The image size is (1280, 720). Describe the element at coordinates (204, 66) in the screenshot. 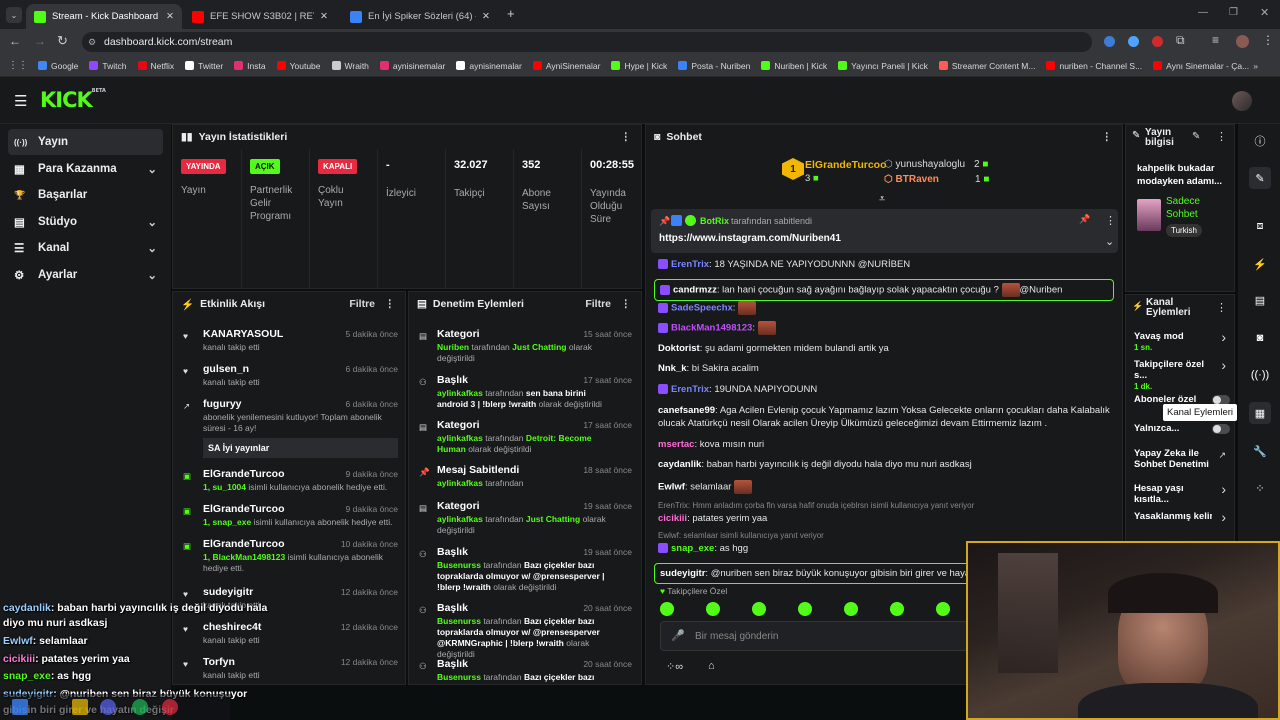

I see `bookmark-item: Twitter` at that location.